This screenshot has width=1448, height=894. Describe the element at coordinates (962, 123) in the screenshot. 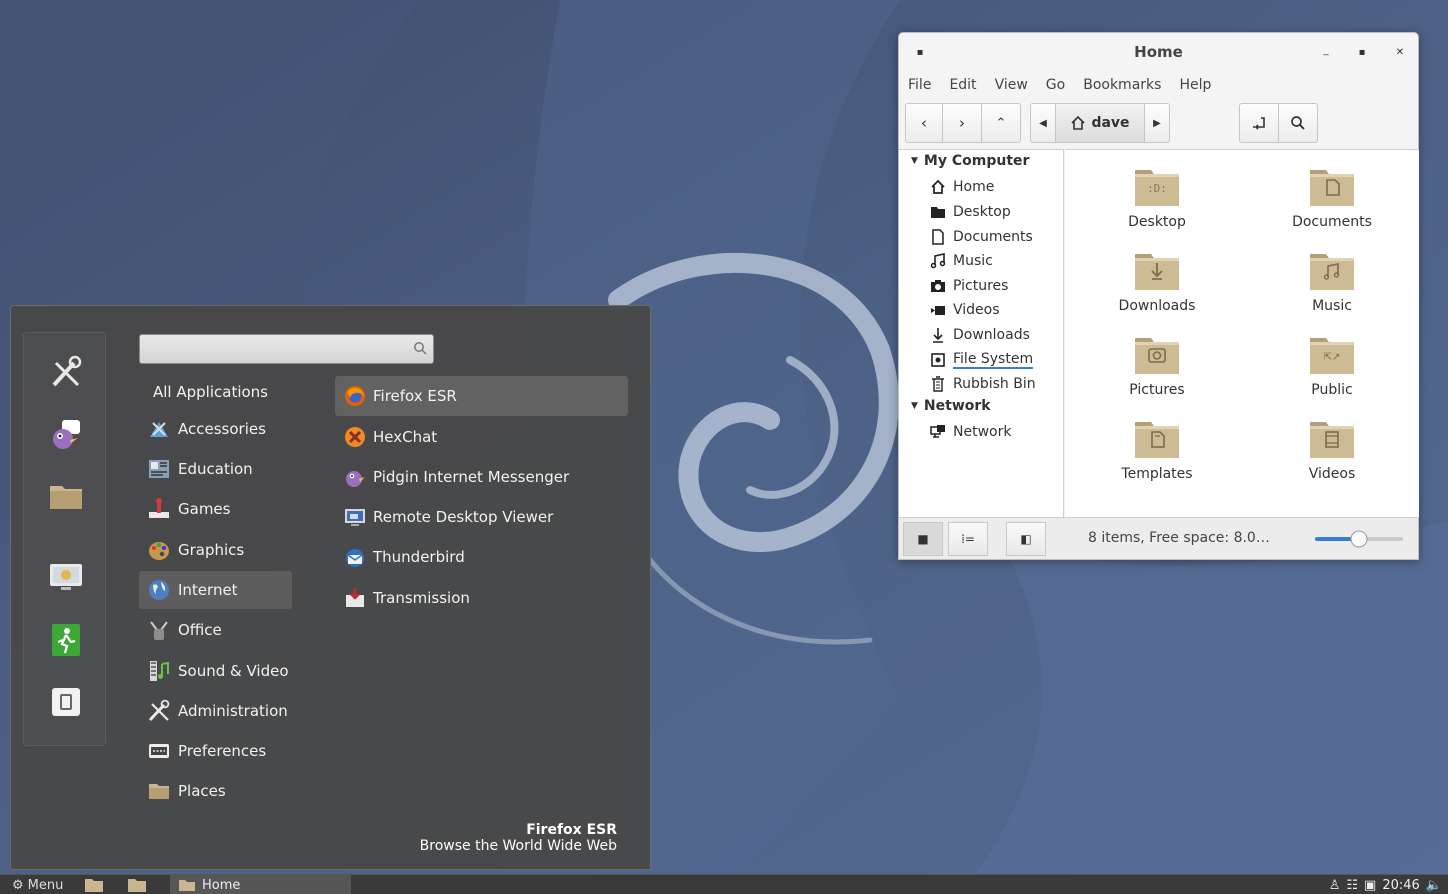

I see `forward-button: ›` at that location.